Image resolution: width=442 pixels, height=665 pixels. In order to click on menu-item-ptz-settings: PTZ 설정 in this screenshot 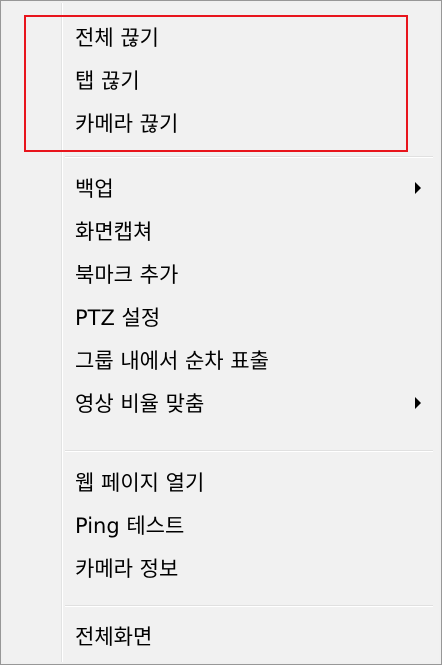, I will do `click(221, 317)`.